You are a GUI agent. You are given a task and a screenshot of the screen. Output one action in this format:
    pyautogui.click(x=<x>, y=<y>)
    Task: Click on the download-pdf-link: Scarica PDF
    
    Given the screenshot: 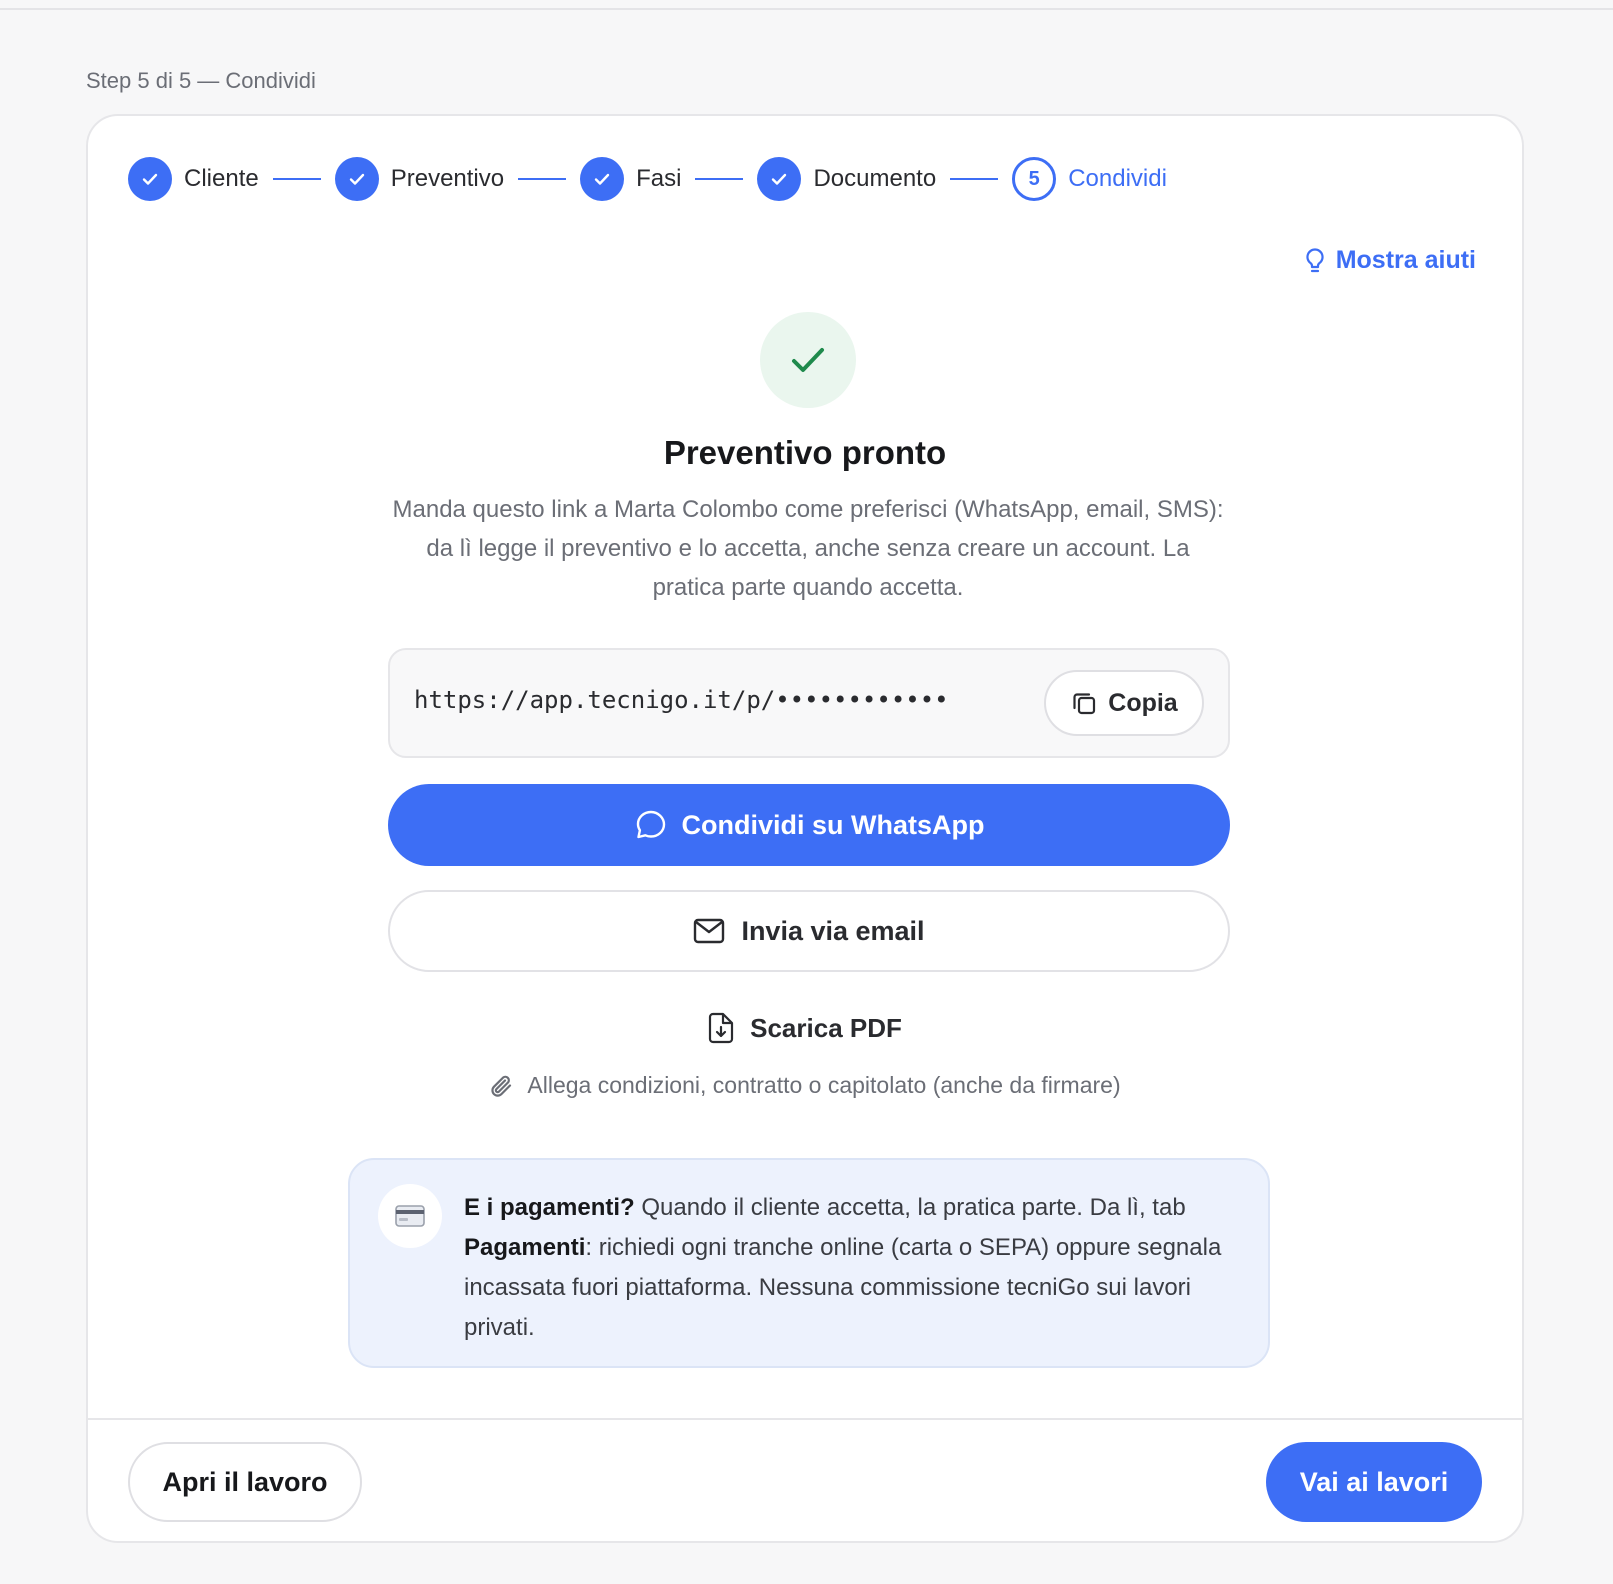 What is the action you would take?
    pyautogui.click(x=805, y=1028)
    